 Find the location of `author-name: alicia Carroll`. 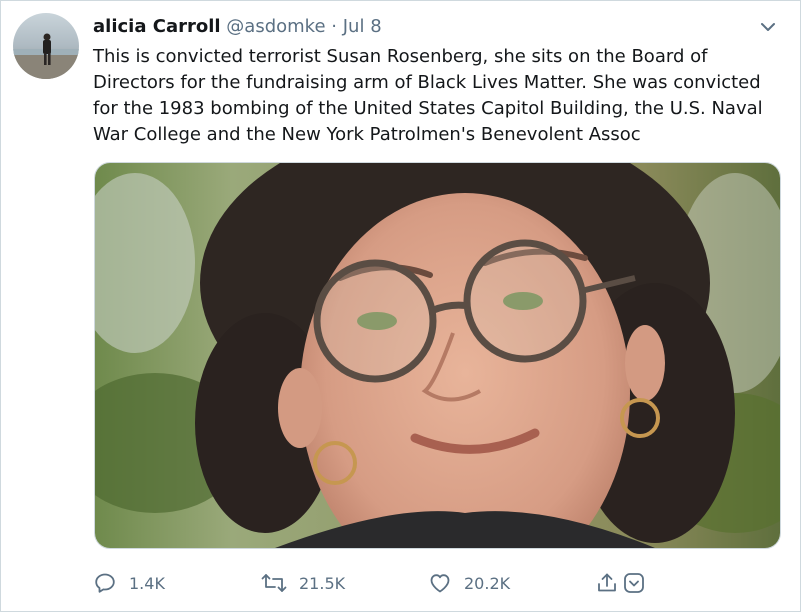

author-name: alicia Carroll is located at coordinates (157, 26).